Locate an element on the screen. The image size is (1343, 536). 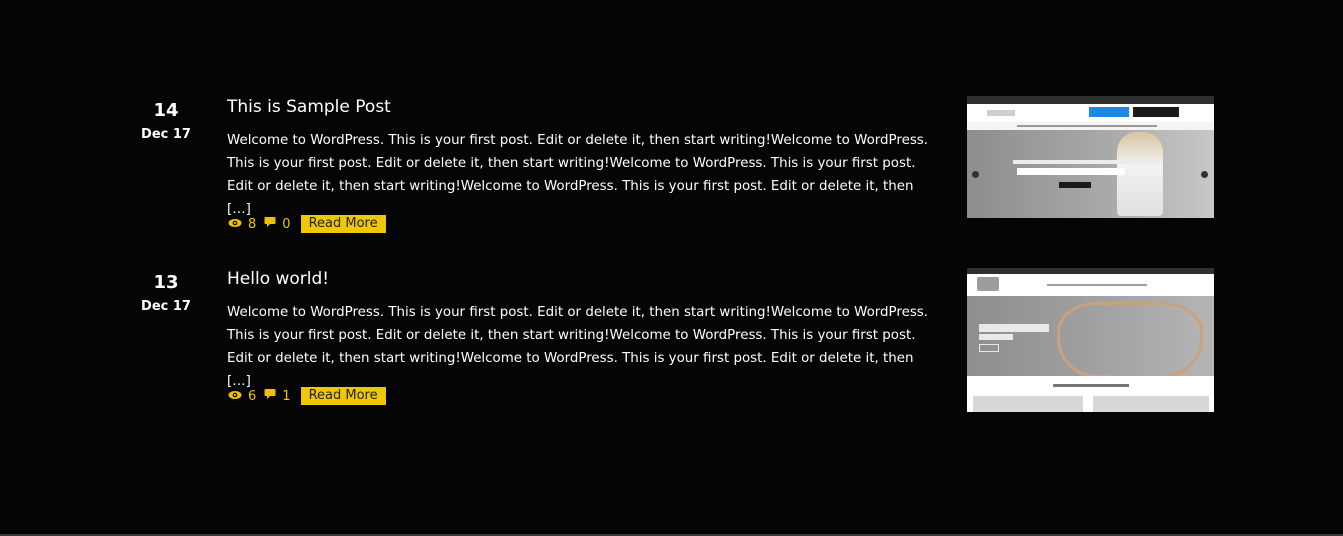
post-date: 13 Dec 17 is located at coordinates (166, 292).